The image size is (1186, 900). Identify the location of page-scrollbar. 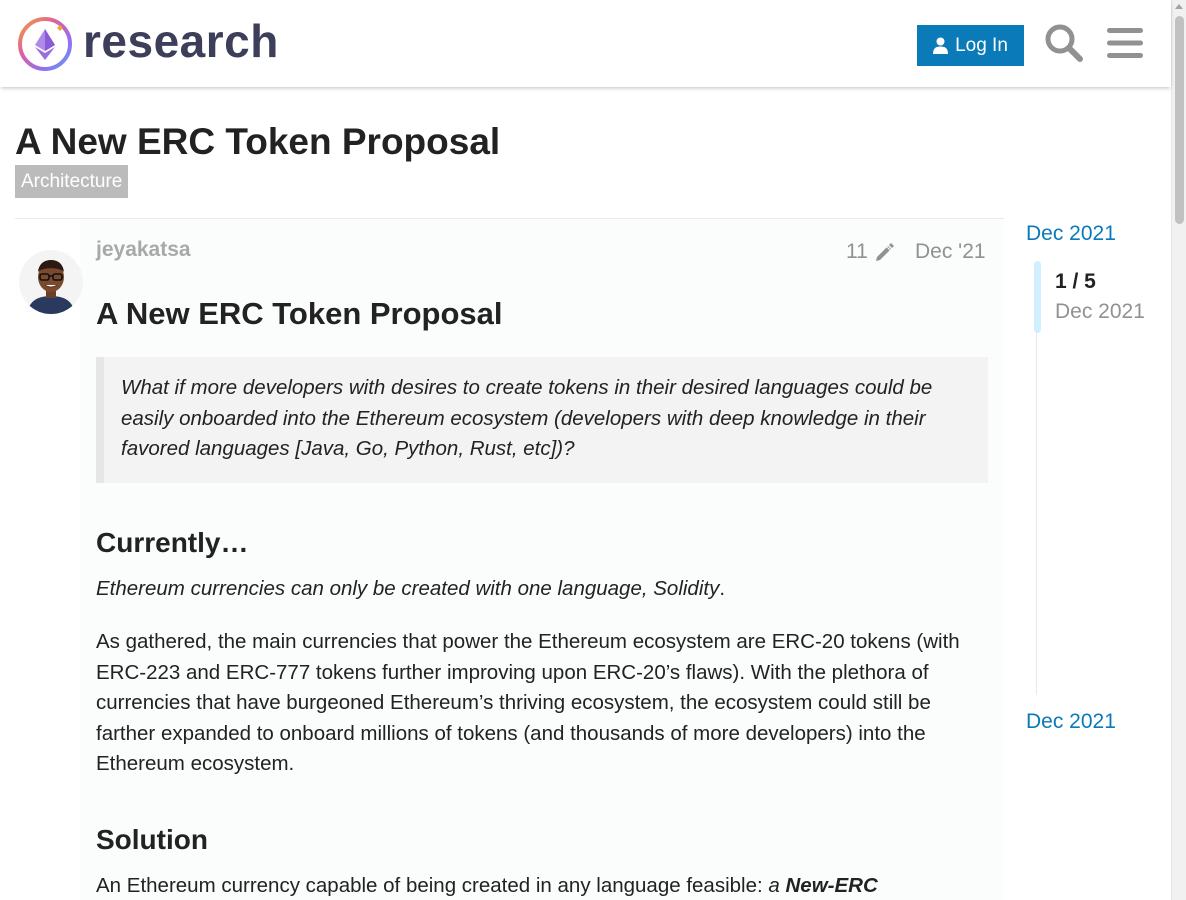
(1178, 450).